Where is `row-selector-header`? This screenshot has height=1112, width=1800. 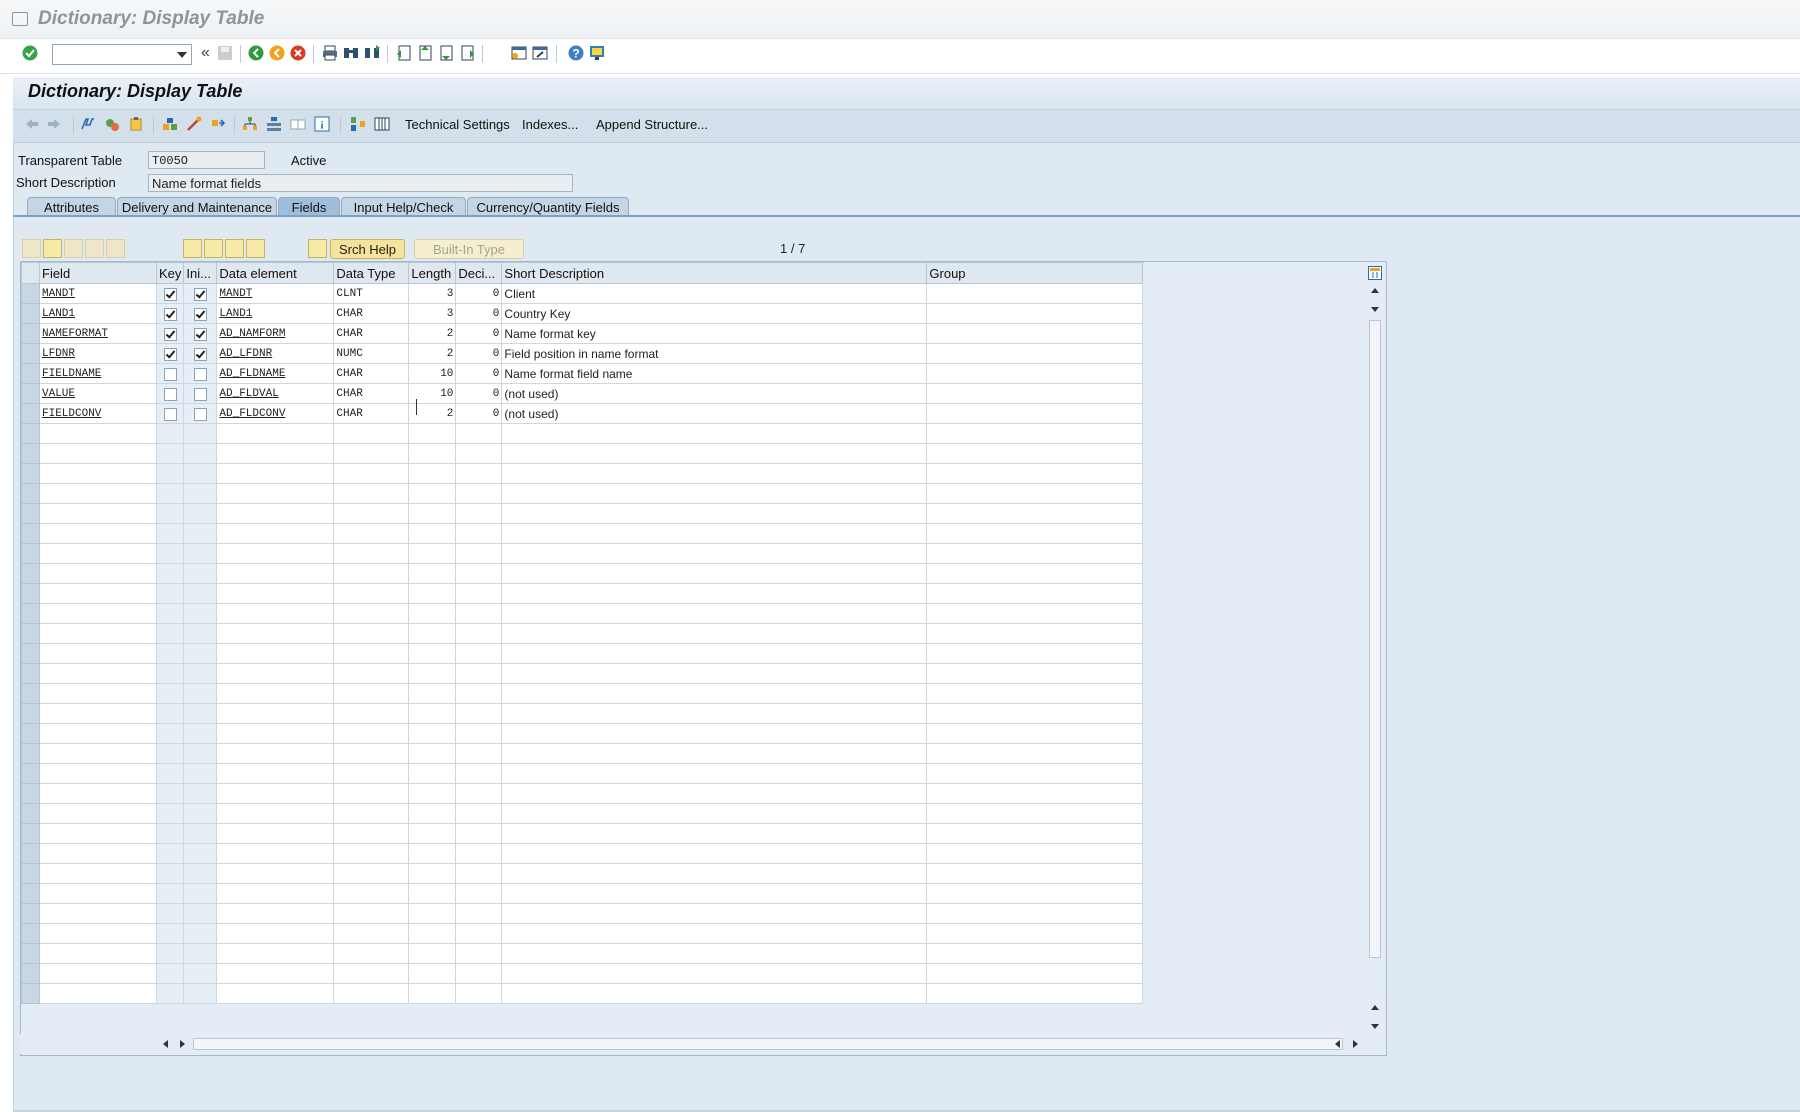 row-selector-header is located at coordinates (30, 273).